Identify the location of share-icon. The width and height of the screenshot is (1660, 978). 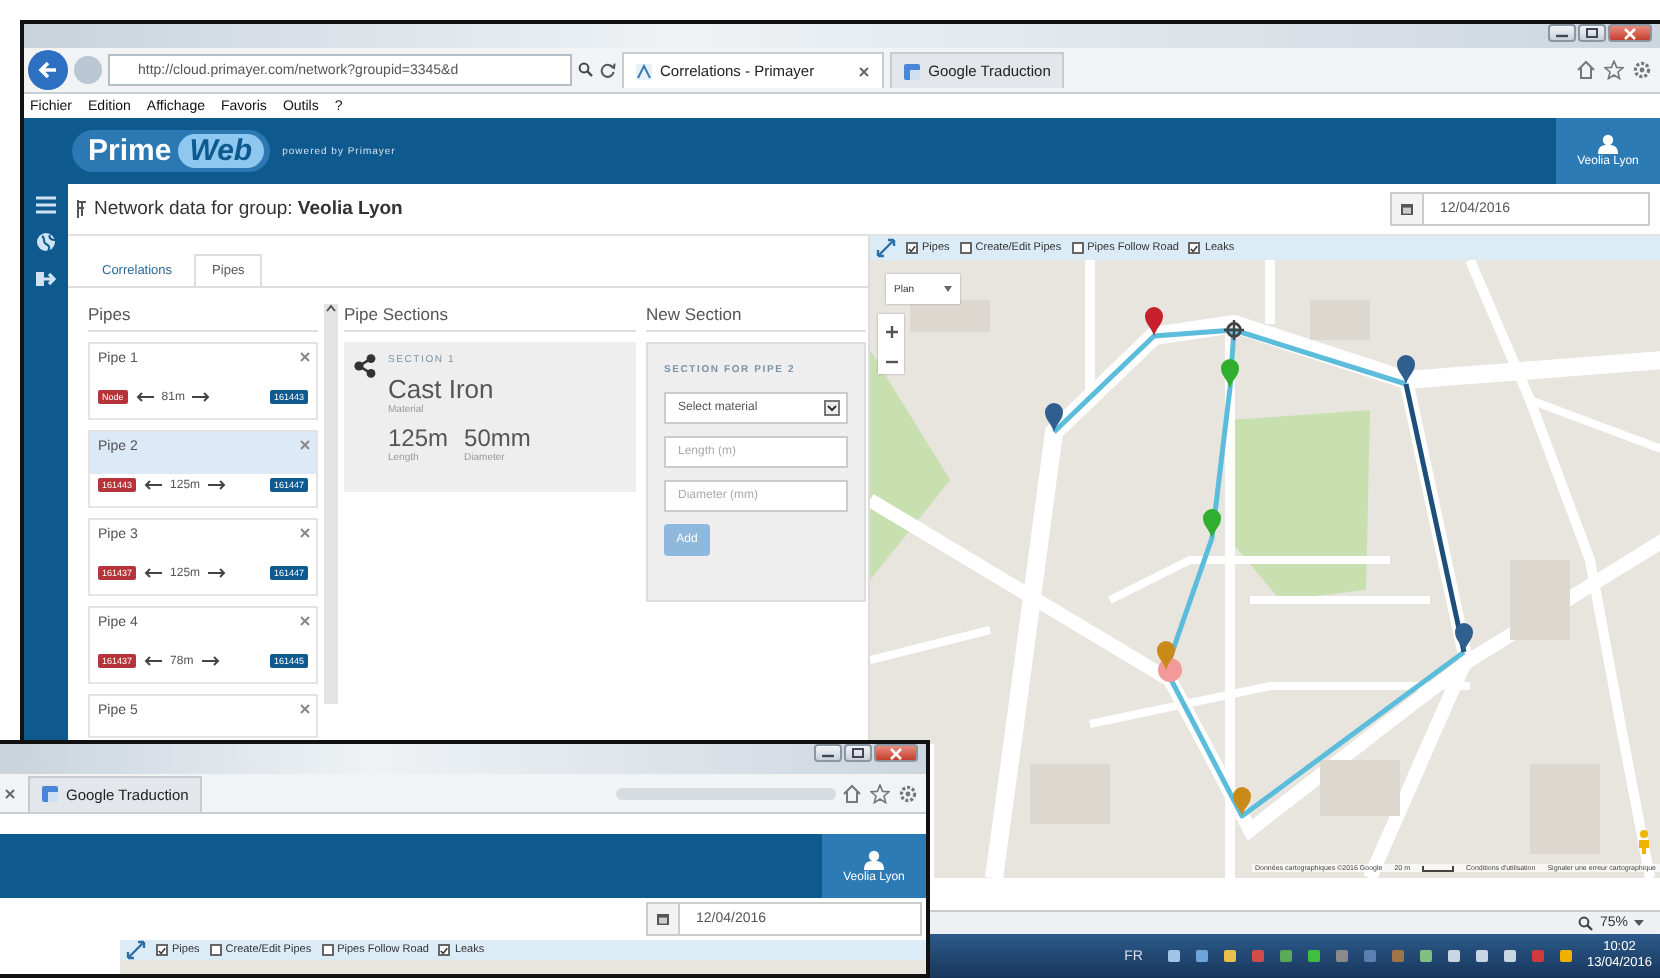
(365, 366).